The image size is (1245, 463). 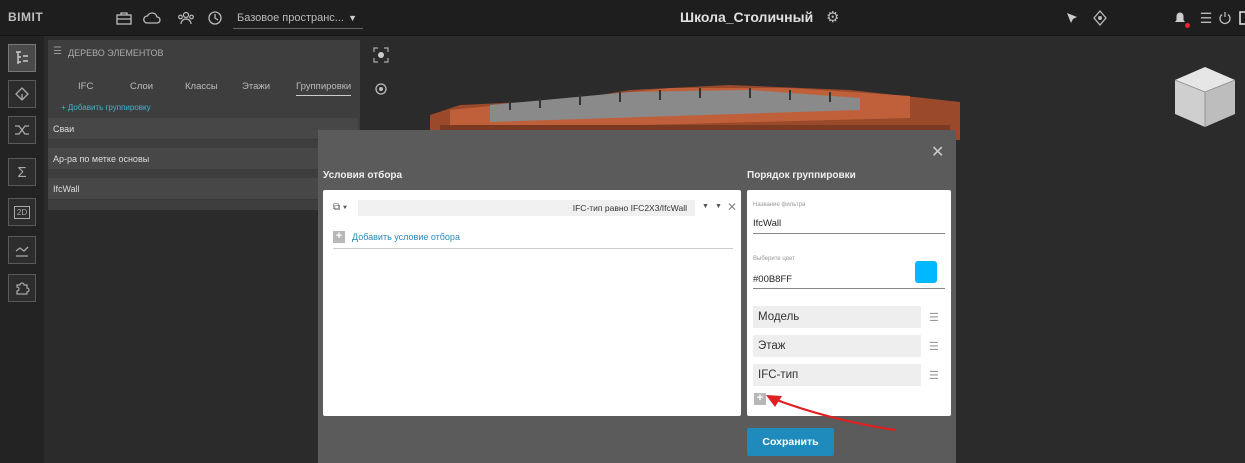 I want to click on list-icon: ☰, so click(x=1206, y=18).